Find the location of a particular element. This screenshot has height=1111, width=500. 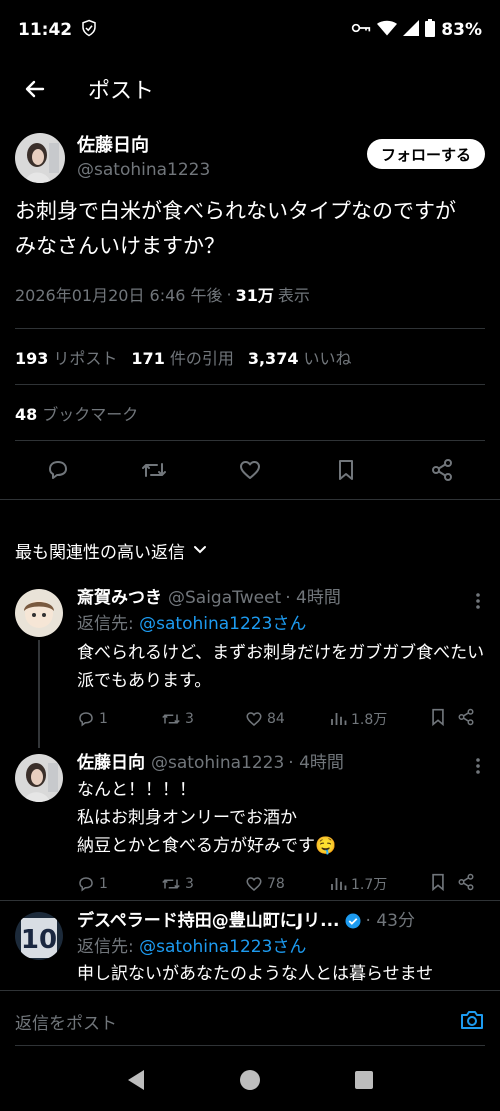

likes-stat: 3,374 いいね is located at coordinates (300, 357).